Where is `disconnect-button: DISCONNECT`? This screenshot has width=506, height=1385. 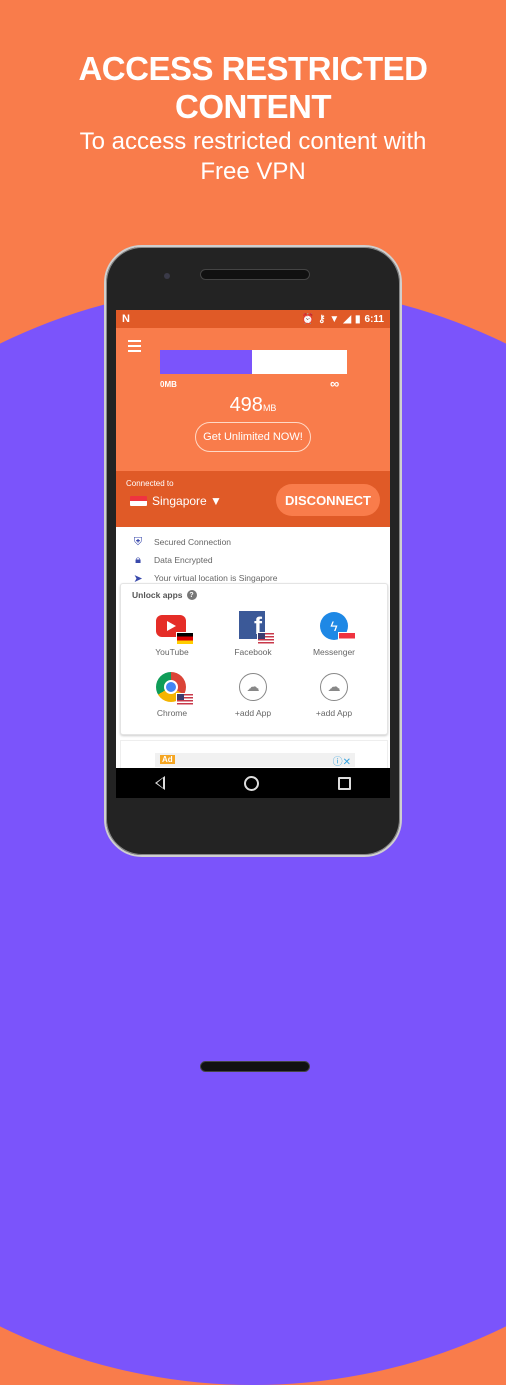 disconnect-button: DISCONNECT is located at coordinates (328, 500).